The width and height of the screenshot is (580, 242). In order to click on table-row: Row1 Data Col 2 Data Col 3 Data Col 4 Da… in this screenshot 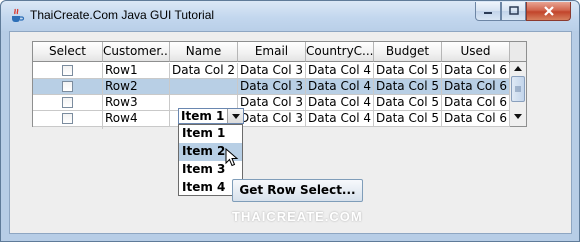, I will do `click(271, 71)`.